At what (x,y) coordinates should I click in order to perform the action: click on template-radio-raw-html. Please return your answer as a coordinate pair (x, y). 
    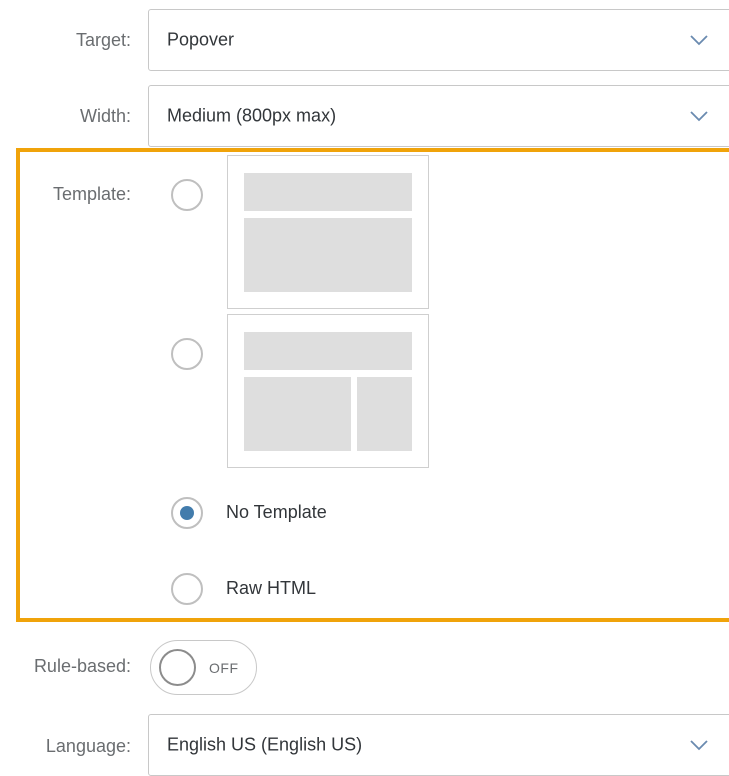
    Looking at the image, I should click on (187, 589).